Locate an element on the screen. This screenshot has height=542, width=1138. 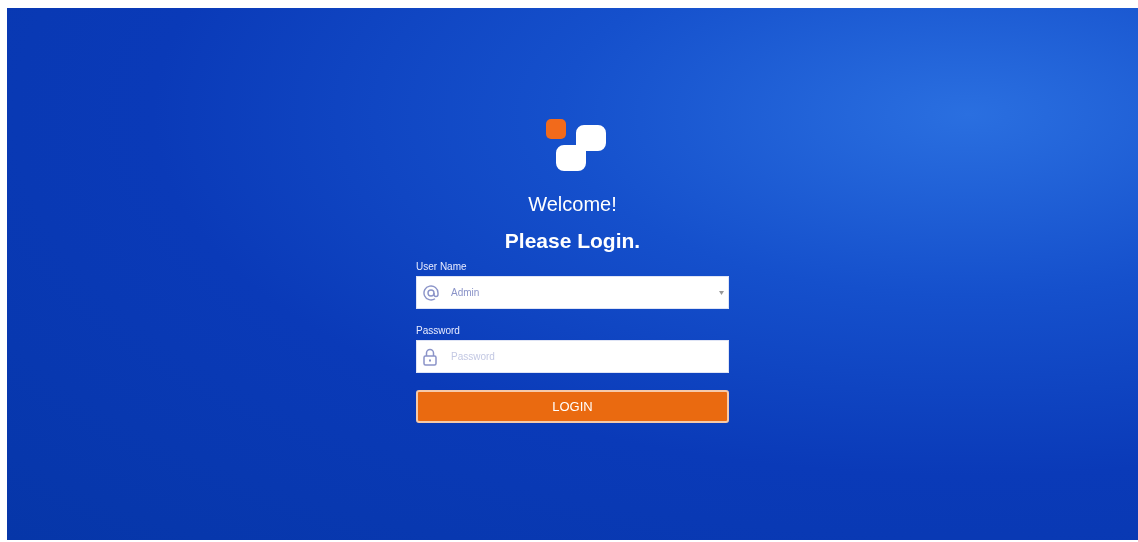
password-field: Password is located at coordinates (572, 356).